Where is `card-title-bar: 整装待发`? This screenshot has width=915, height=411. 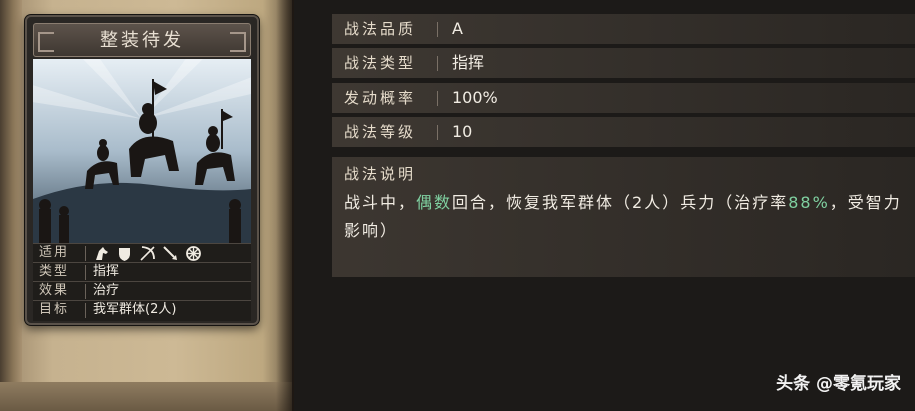 card-title-bar: 整装待发 is located at coordinates (142, 40).